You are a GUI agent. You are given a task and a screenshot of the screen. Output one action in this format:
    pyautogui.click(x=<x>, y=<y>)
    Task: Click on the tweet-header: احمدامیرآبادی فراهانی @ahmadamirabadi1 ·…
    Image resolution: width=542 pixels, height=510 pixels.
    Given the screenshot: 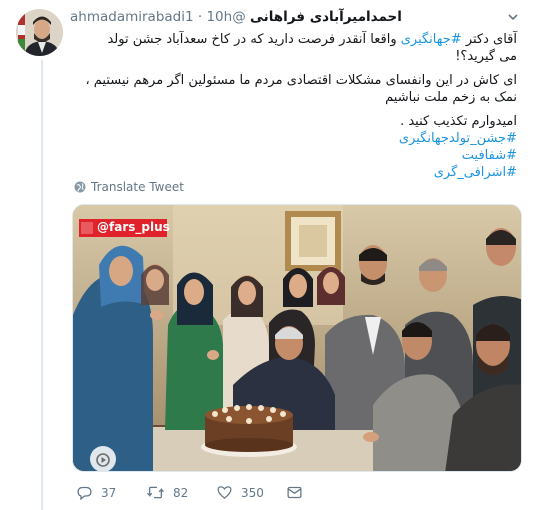 What is the action you would take?
    pyautogui.click(x=290, y=19)
    